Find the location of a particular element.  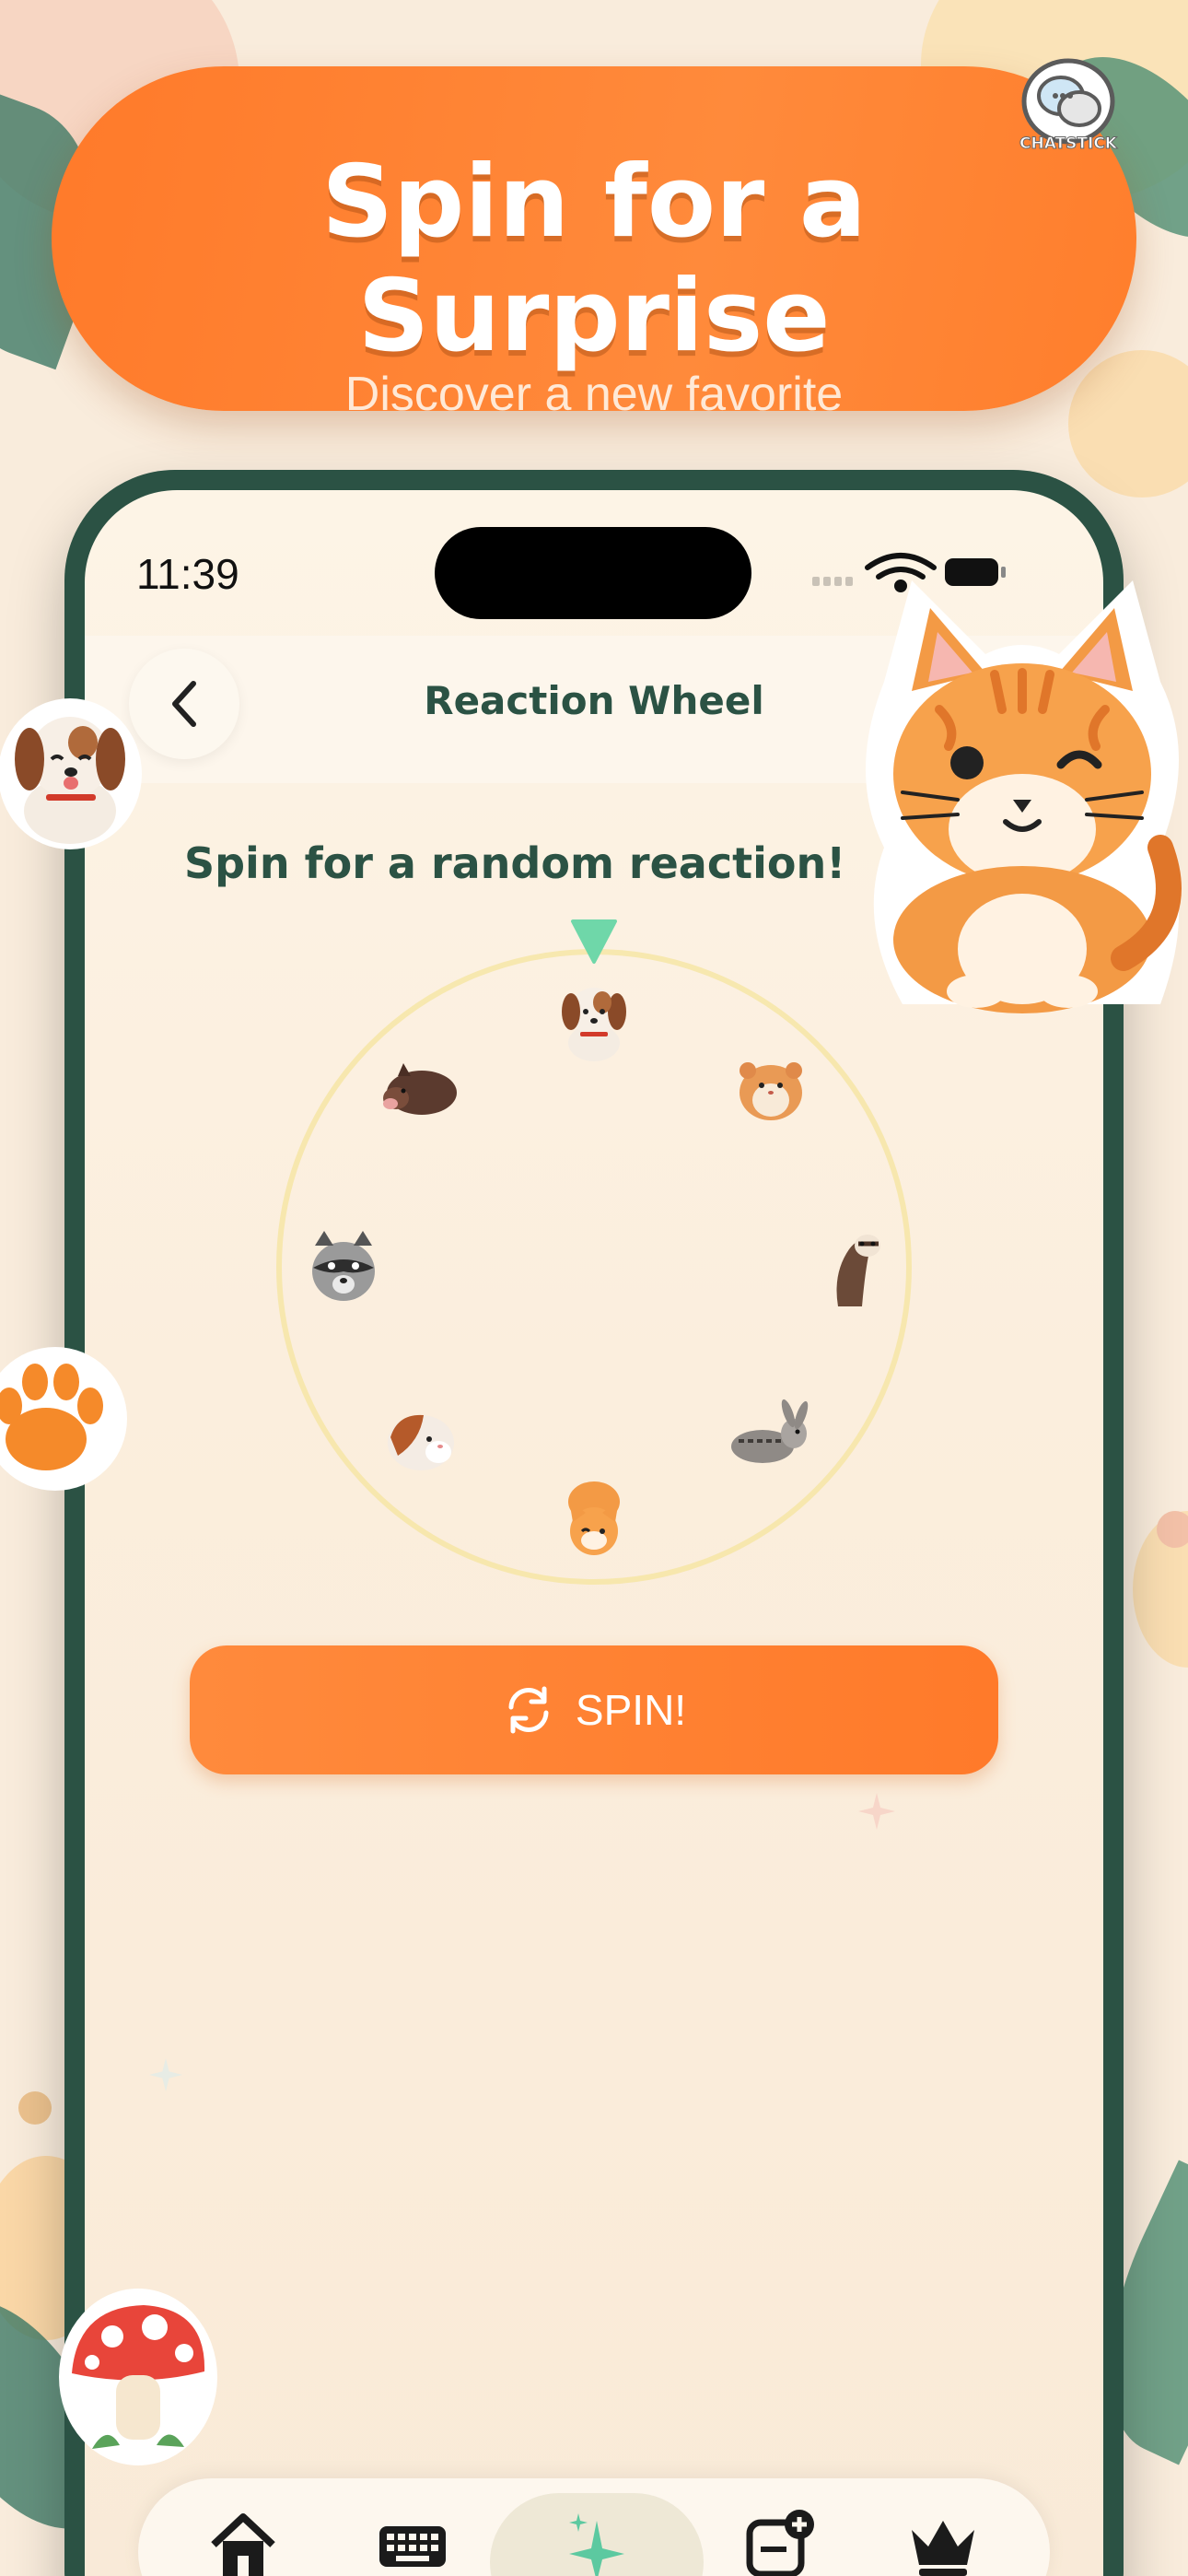

badge-label: CHATSTICK is located at coordinates (1068, 144).